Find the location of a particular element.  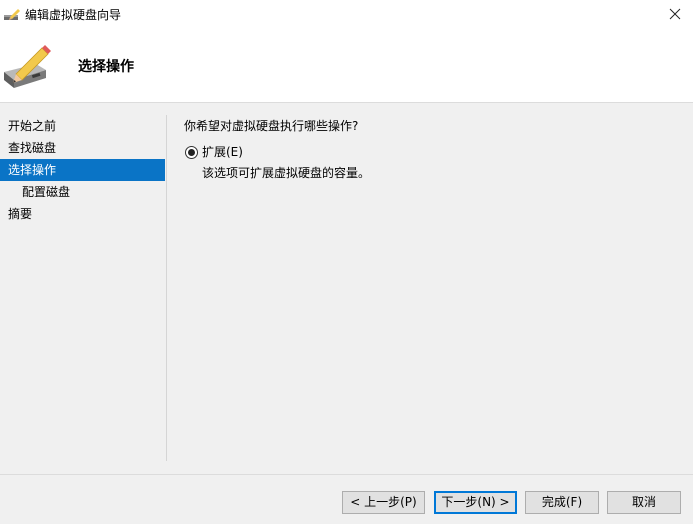

close-button is located at coordinates (675, 15).